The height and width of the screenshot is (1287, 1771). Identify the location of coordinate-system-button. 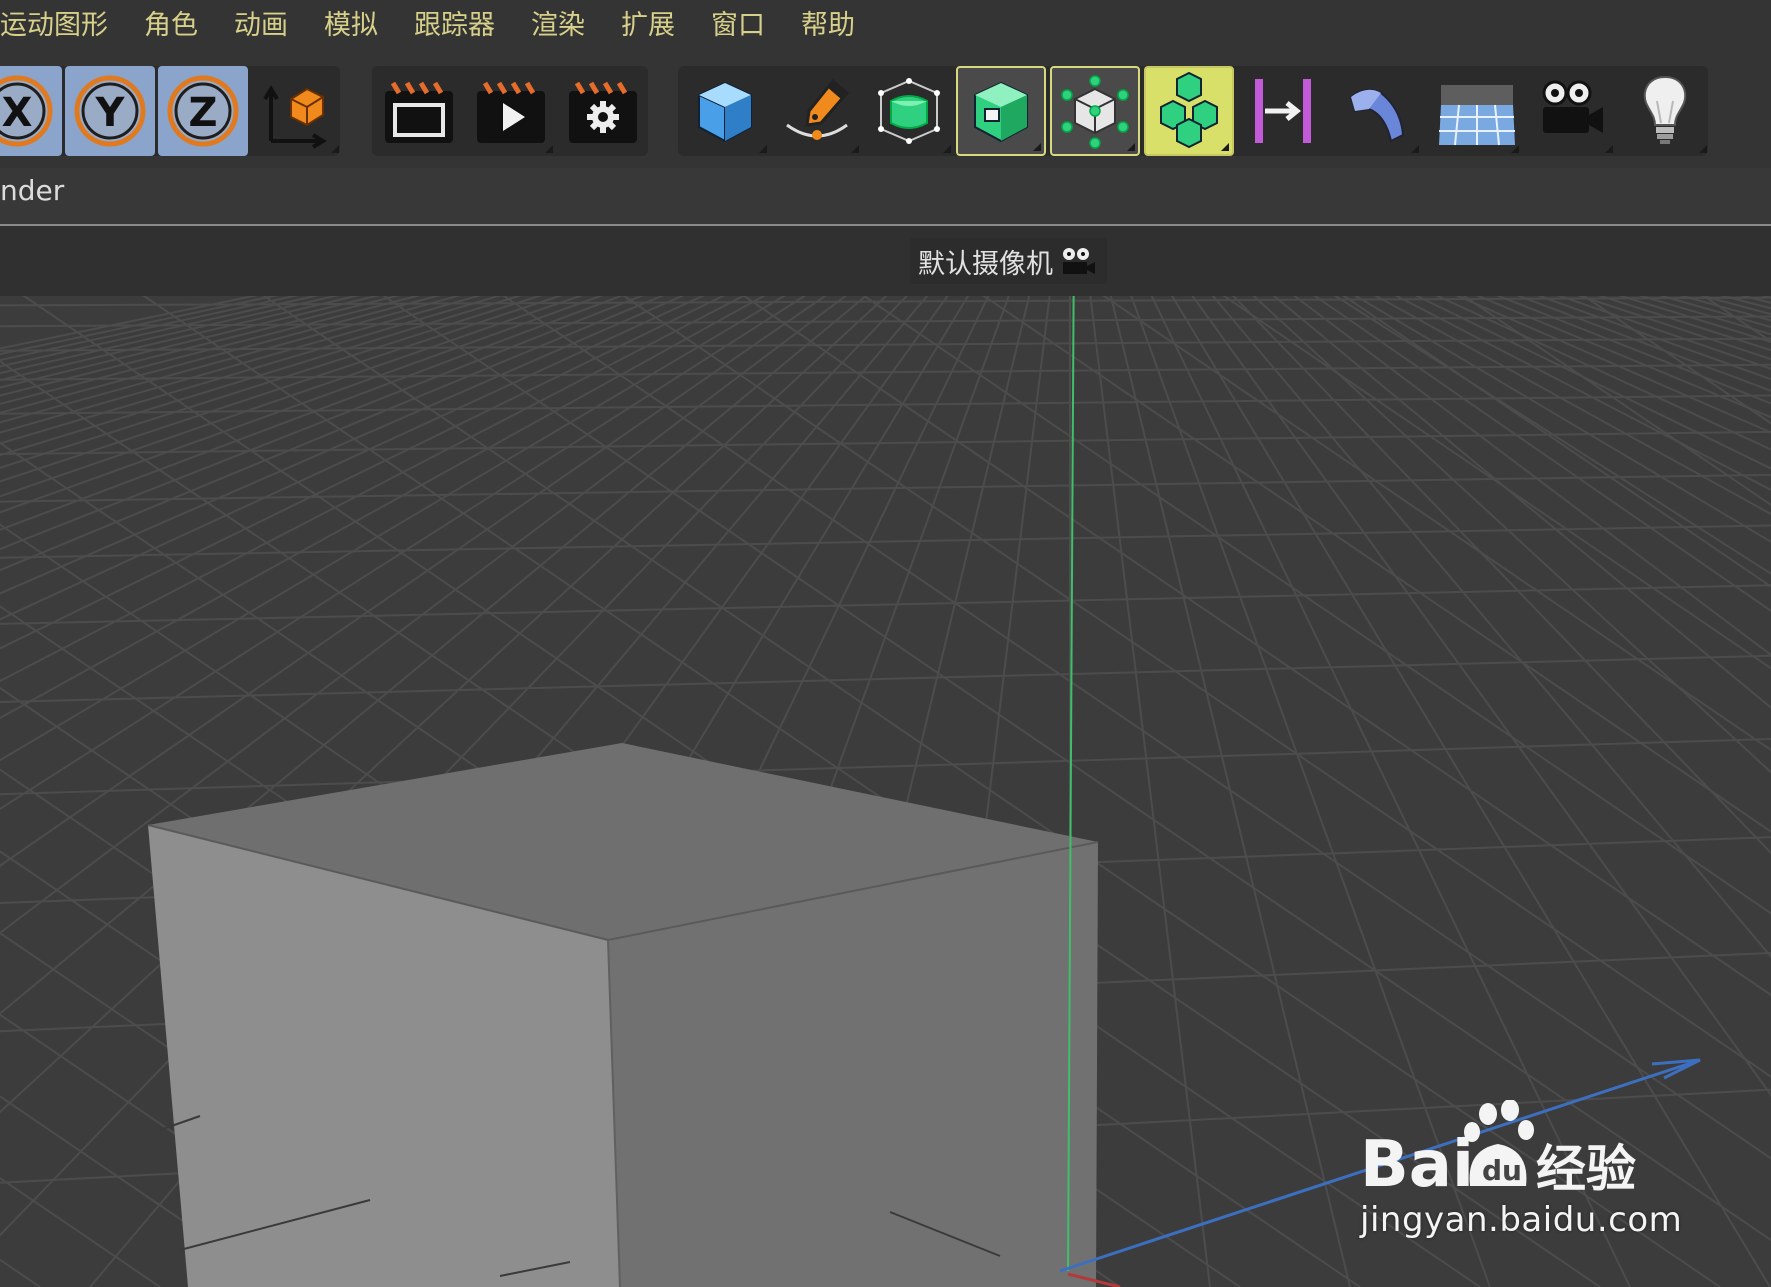
(297, 111).